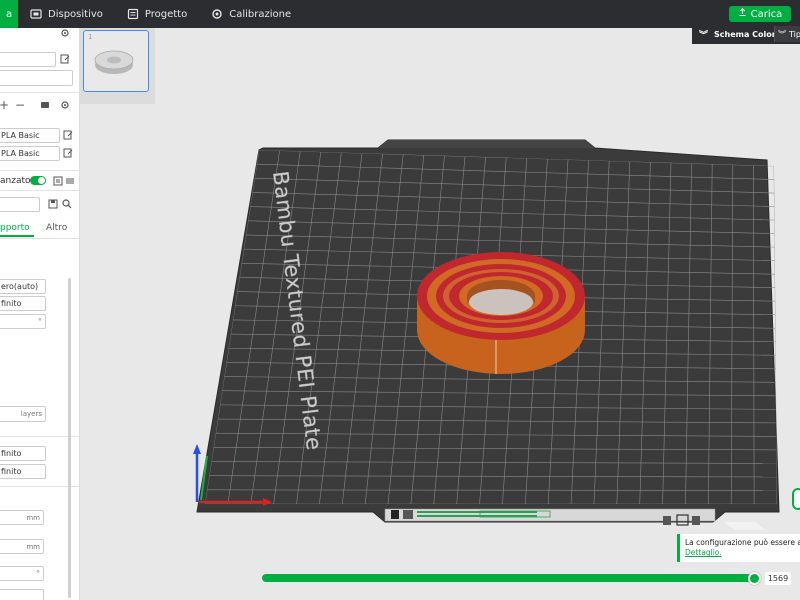 The width and height of the screenshot is (800, 600). Describe the element at coordinates (65, 105) in the screenshot. I see `filament-settings-gear-icon` at that location.